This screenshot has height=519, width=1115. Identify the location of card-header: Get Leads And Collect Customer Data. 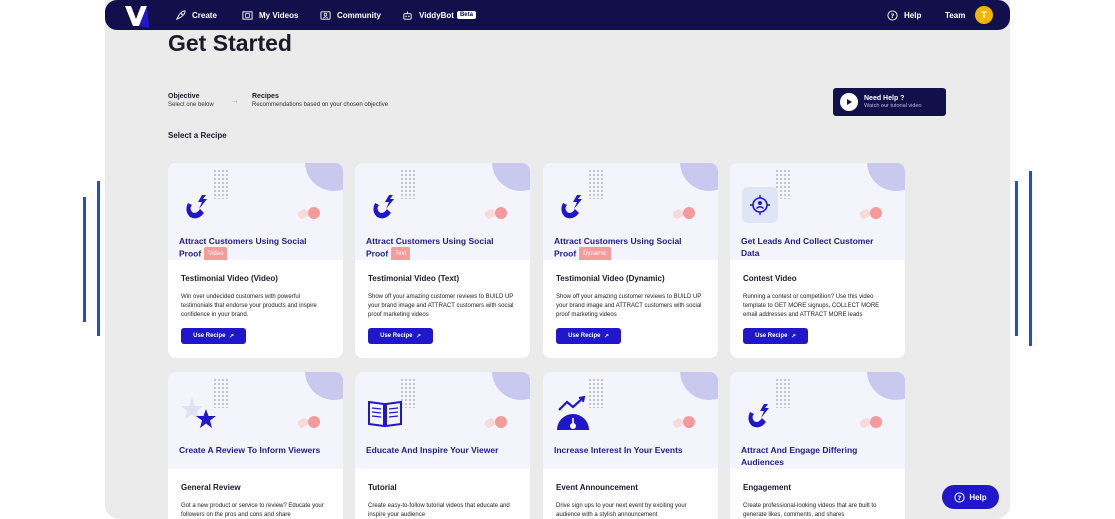
(817, 211).